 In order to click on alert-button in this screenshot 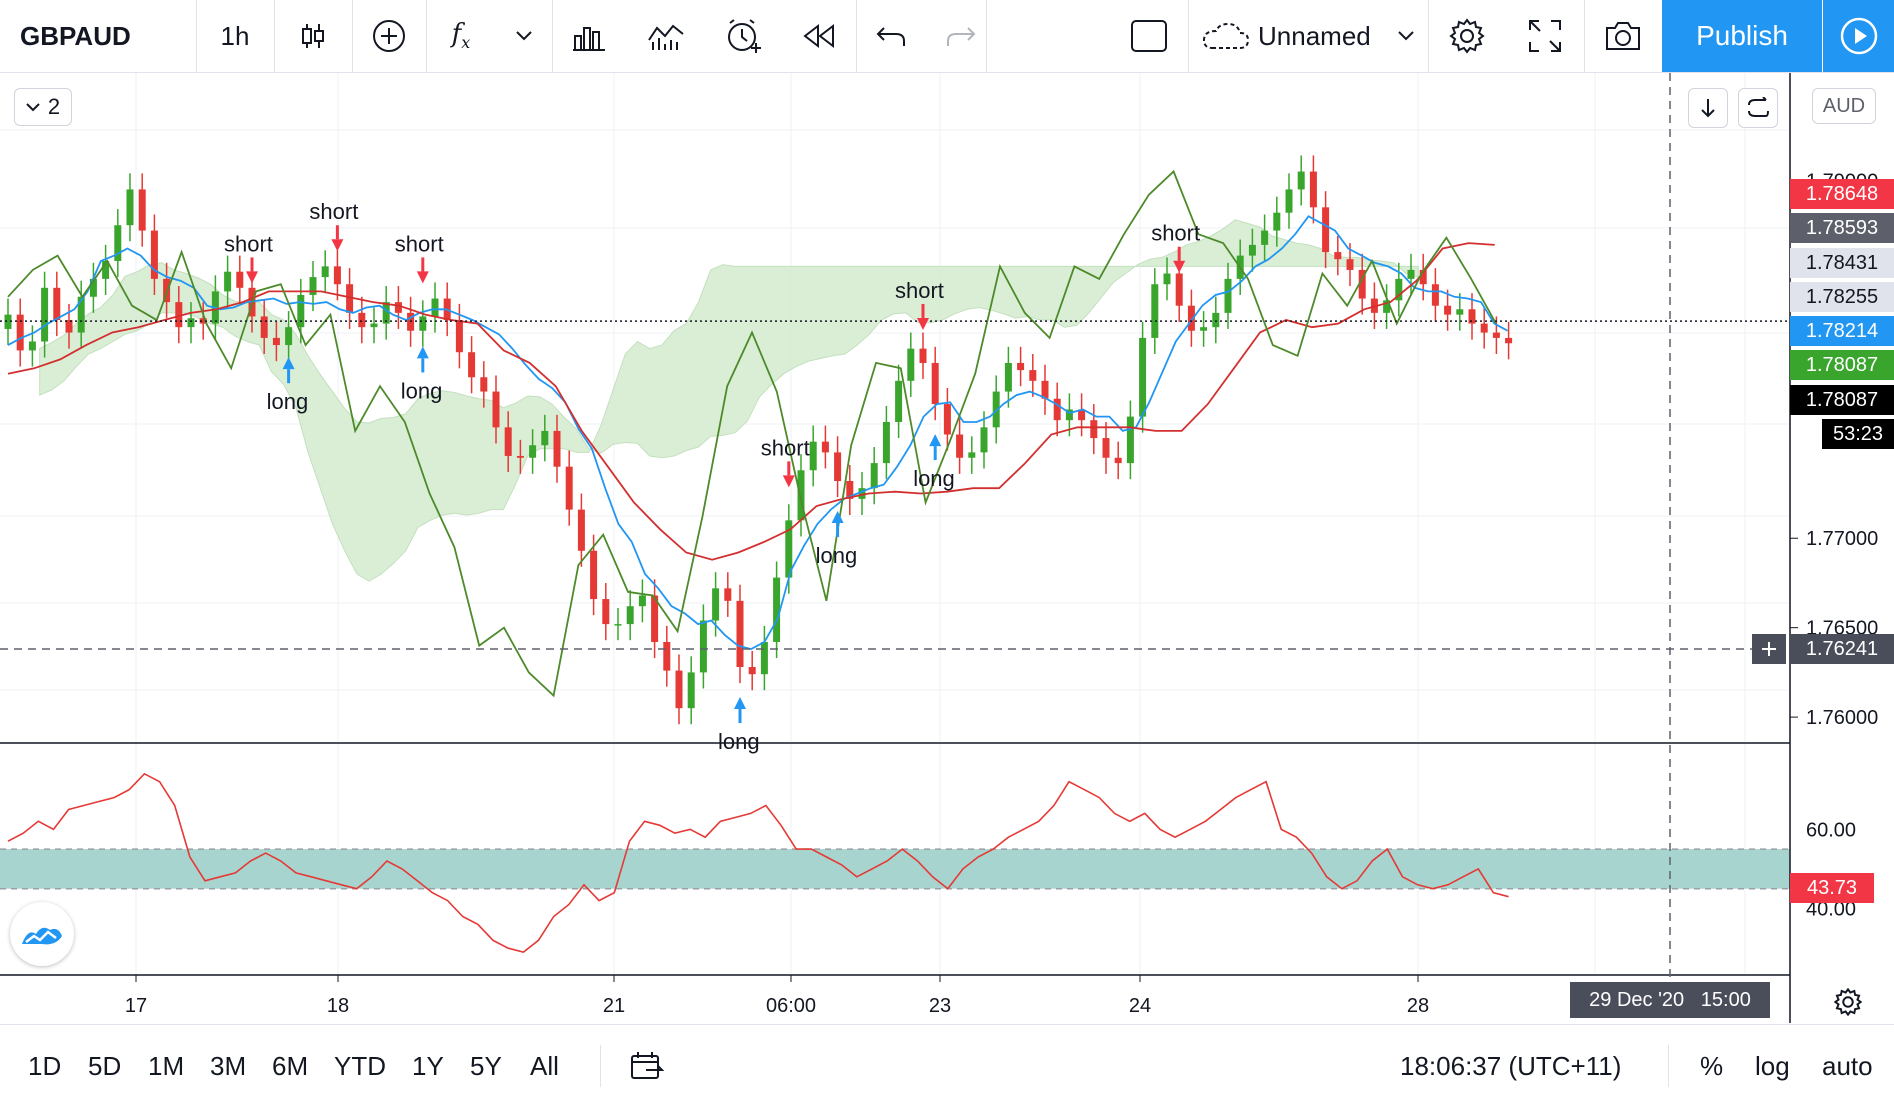, I will do `click(744, 36)`.